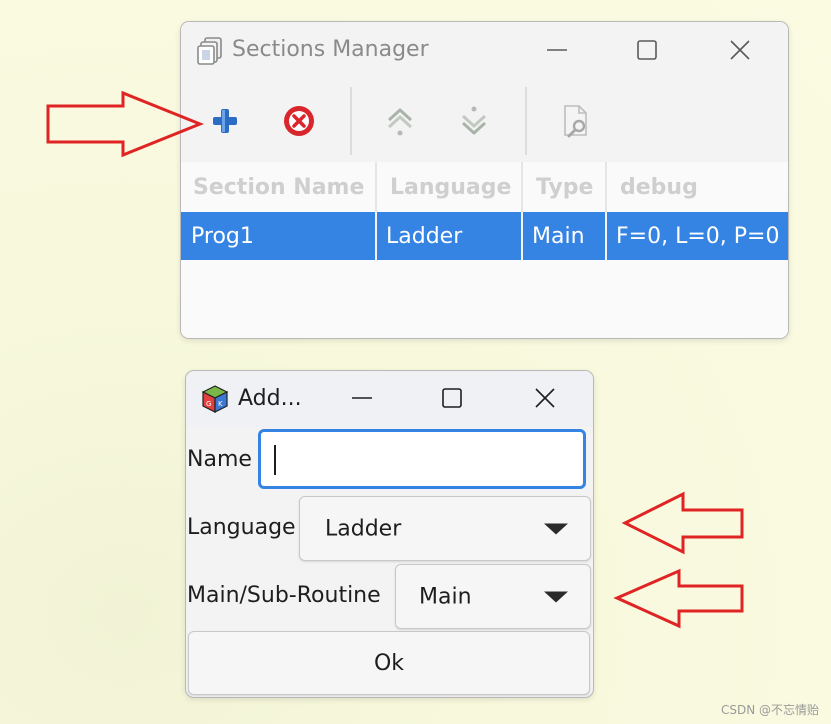 The image size is (831, 724). Describe the element at coordinates (125, 124) in the screenshot. I see `annotation-arrow-right` at that location.